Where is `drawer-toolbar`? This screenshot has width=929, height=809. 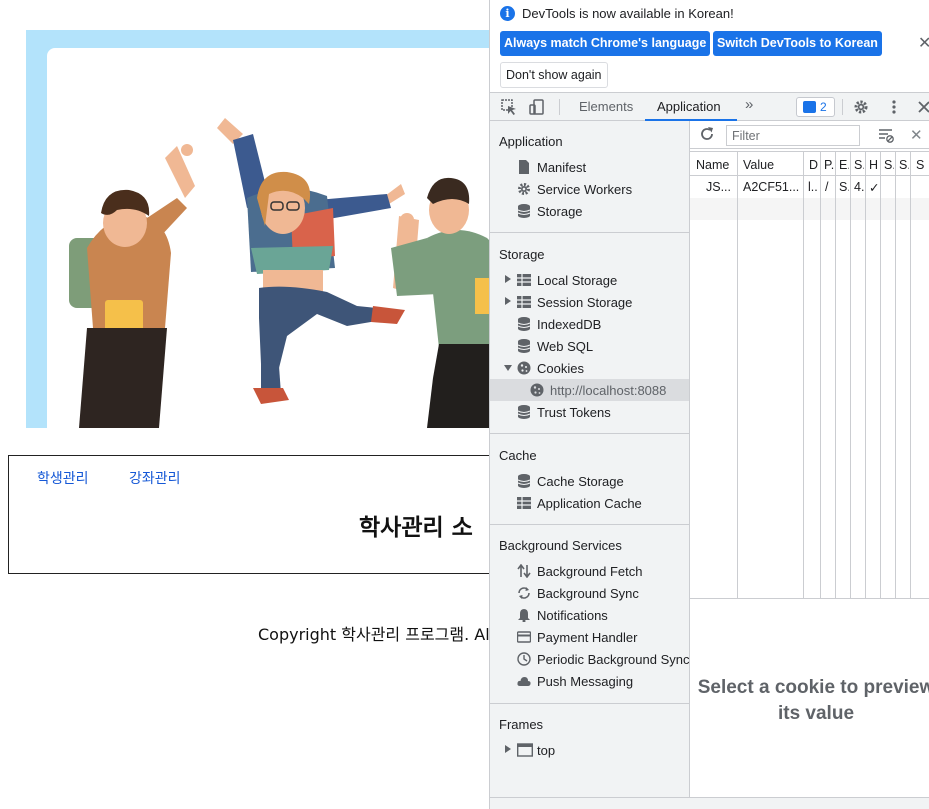
drawer-toolbar is located at coordinates (709, 803).